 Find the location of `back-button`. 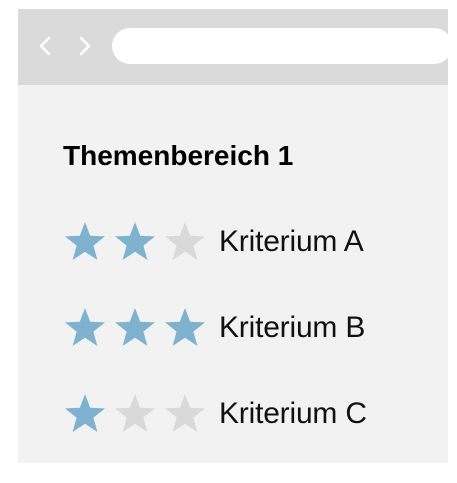

back-button is located at coordinates (45, 46).